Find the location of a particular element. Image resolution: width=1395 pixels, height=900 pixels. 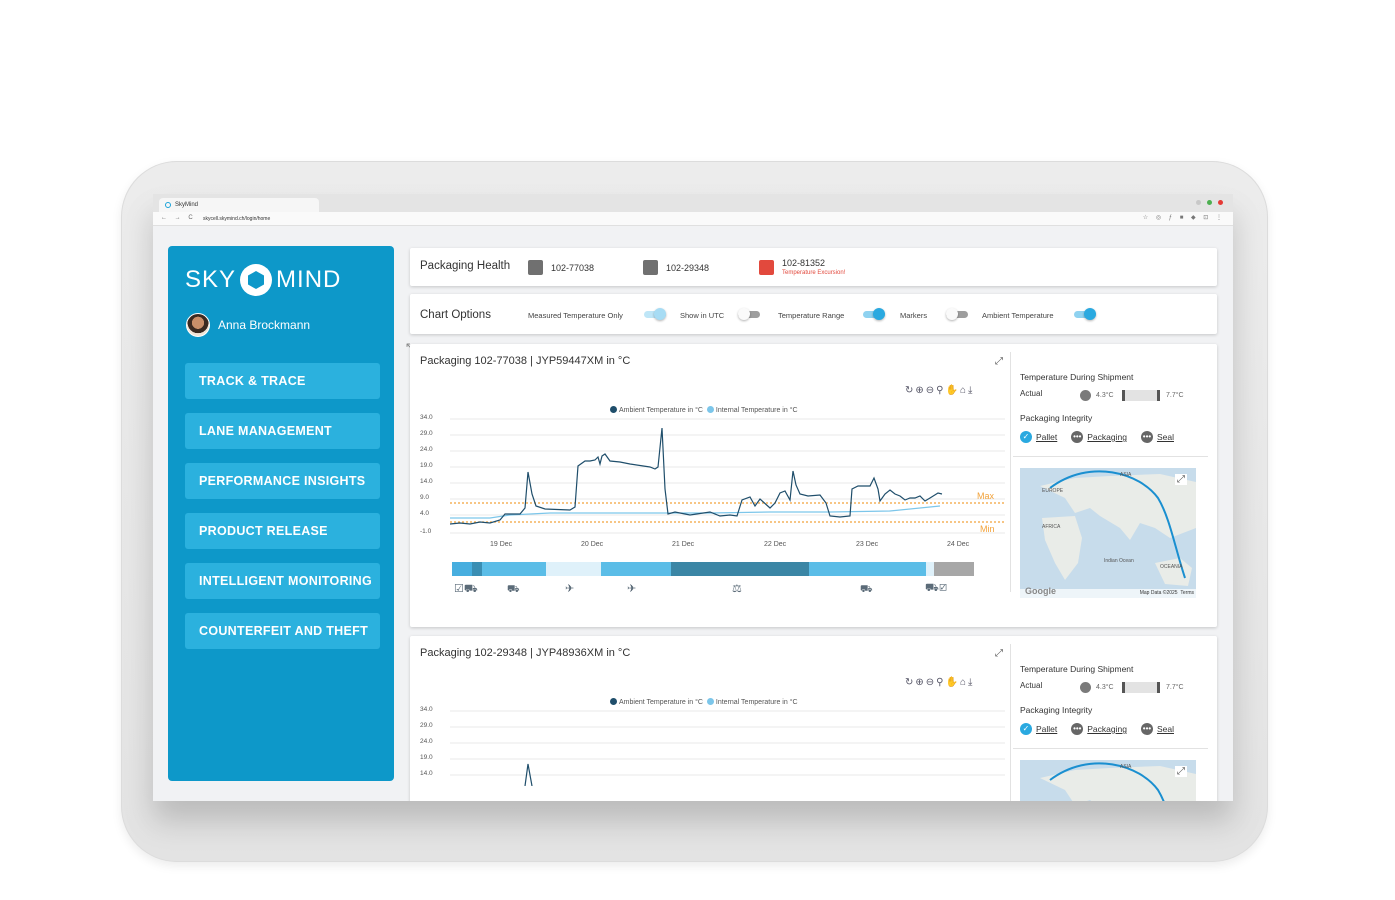

checklist-truck-icon: ☑⛟ is located at coordinates (466, 589).